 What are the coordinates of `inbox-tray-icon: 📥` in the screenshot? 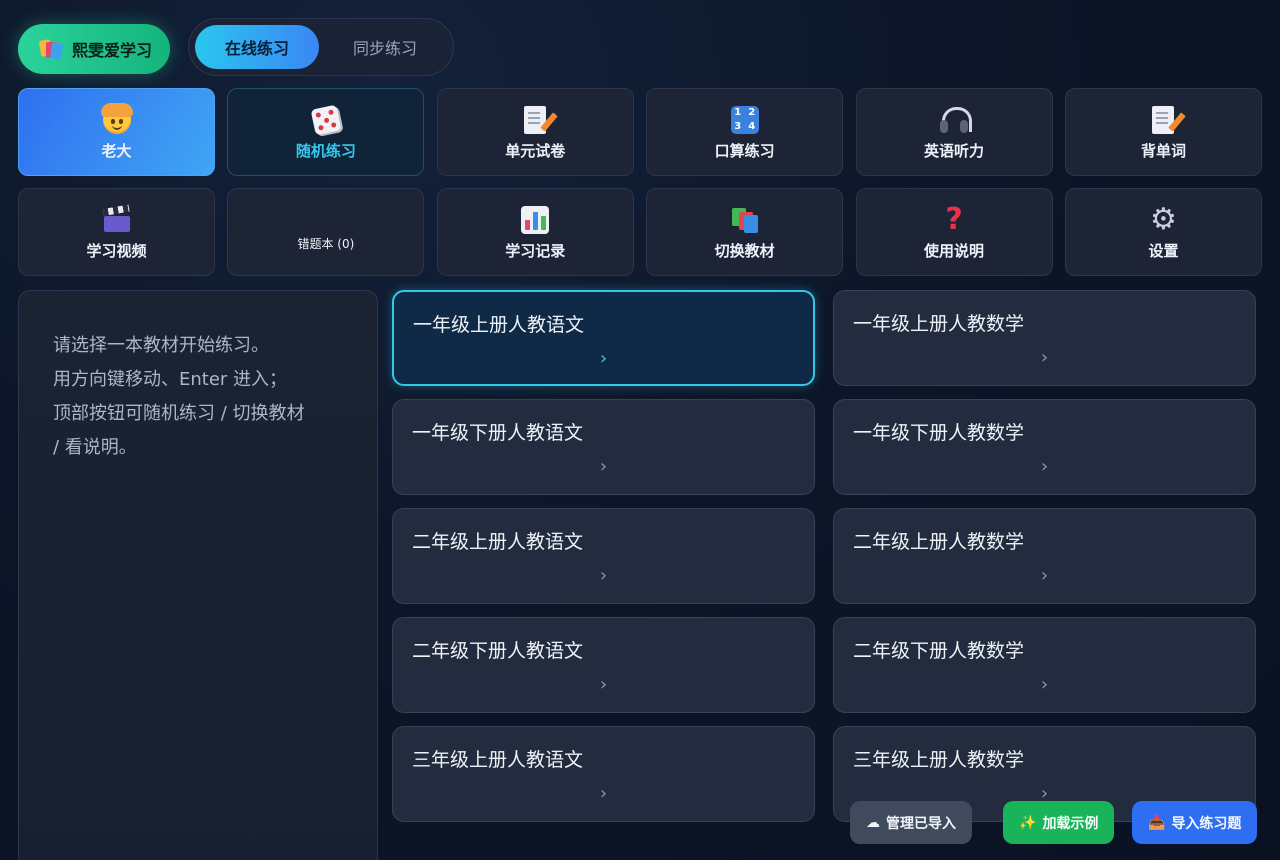 It's located at (1157, 822).